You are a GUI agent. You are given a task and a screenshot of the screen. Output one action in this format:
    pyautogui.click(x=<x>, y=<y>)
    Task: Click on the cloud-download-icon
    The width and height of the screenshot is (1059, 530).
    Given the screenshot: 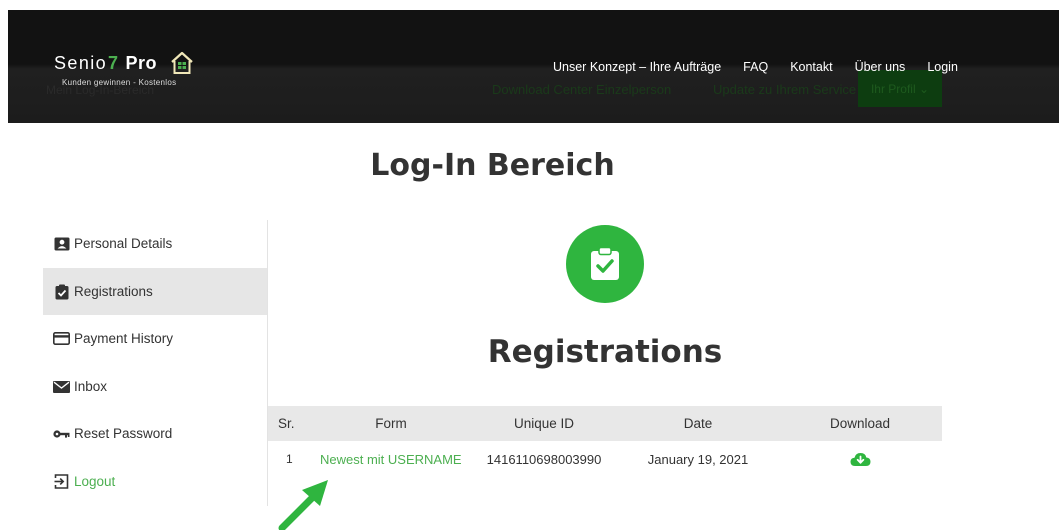 What is the action you would take?
    pyautogui.click(x=860, y=459)
    